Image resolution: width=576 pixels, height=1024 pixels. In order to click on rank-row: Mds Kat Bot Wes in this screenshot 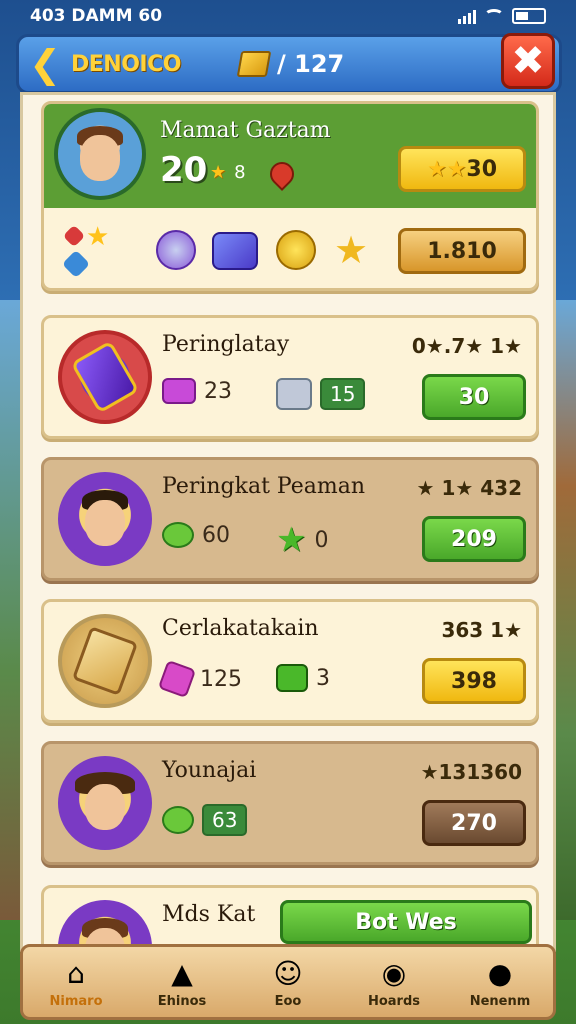, I will do `click(290, 917)`.